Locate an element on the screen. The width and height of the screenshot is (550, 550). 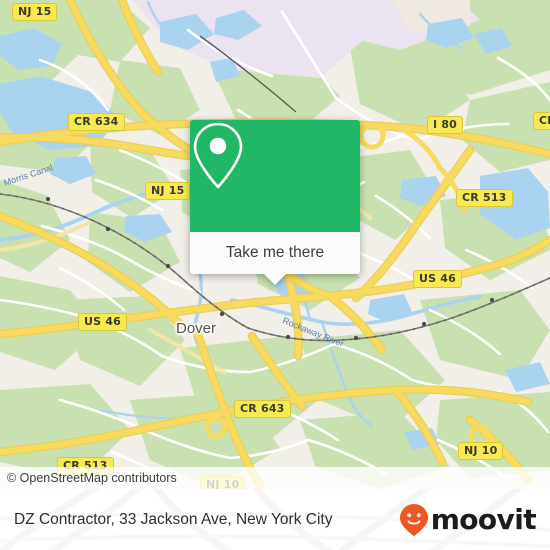
road-shield: CR is located at coordinates (541, 121).